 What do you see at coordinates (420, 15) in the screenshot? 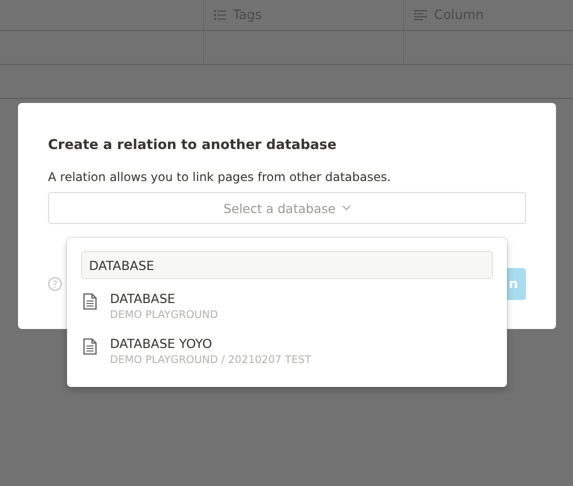
I see `text-lines-icon` at bounding box center [420, 15].